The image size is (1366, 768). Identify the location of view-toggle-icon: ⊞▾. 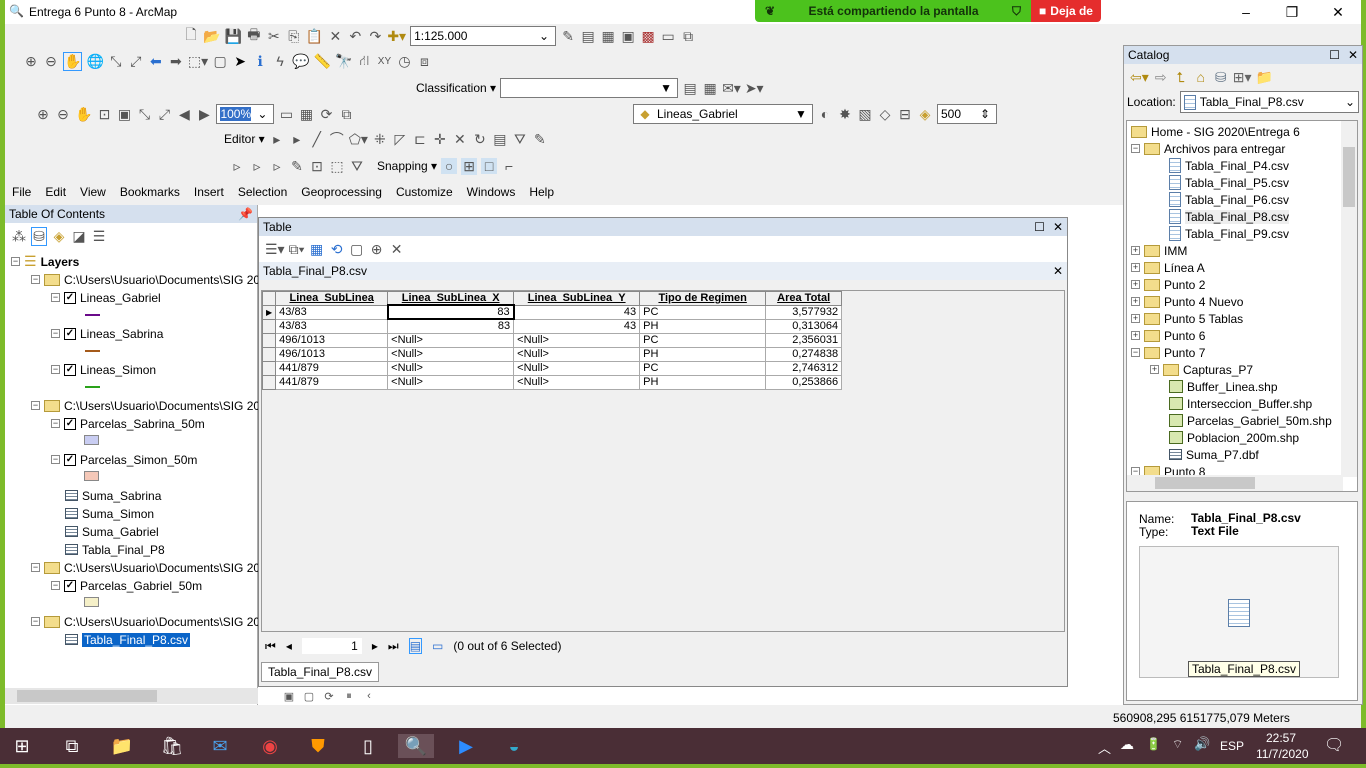
(1242, 77).